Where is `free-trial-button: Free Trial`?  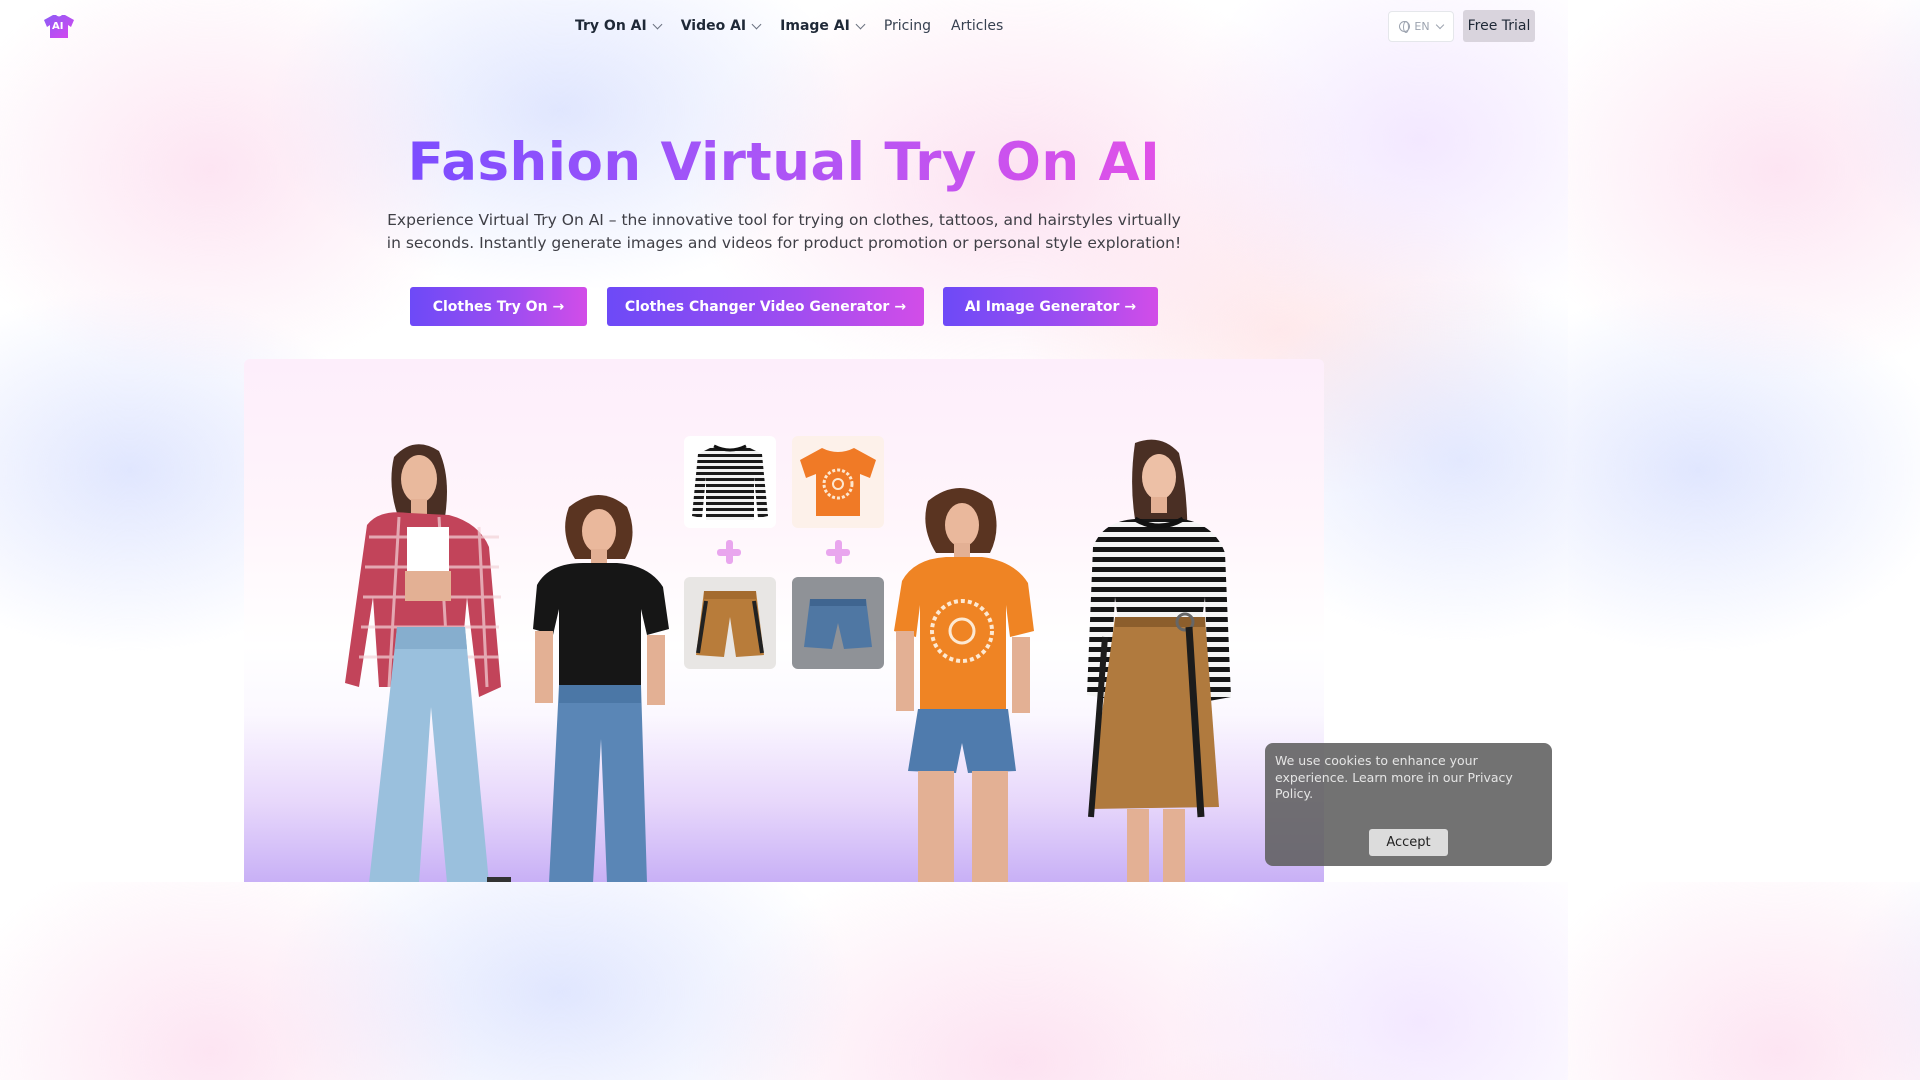
free-trial-button: Free Trial is located at coordinates (1499, 26).